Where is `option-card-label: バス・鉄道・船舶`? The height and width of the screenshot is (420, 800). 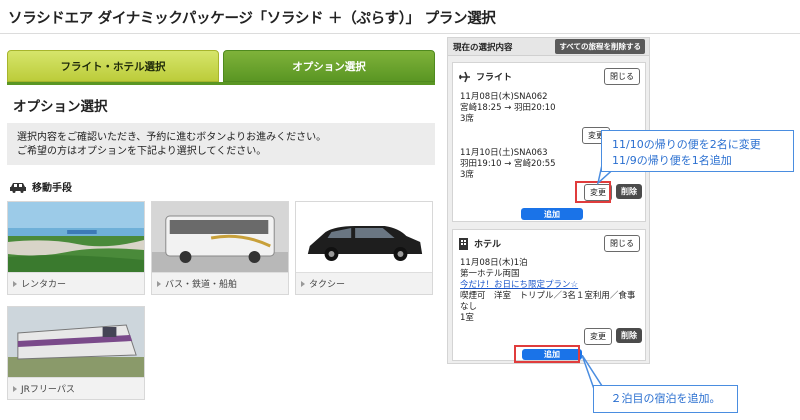
option-card-label: バス・鉄道・船舶 is located at coordinates (220, 283).